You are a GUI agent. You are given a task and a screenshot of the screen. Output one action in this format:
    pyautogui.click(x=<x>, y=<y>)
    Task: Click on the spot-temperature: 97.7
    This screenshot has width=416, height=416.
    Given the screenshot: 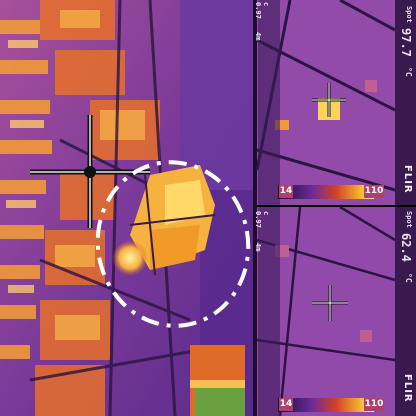 What is the action you would take?
    pyautogui.click(x=406, y=42)
    